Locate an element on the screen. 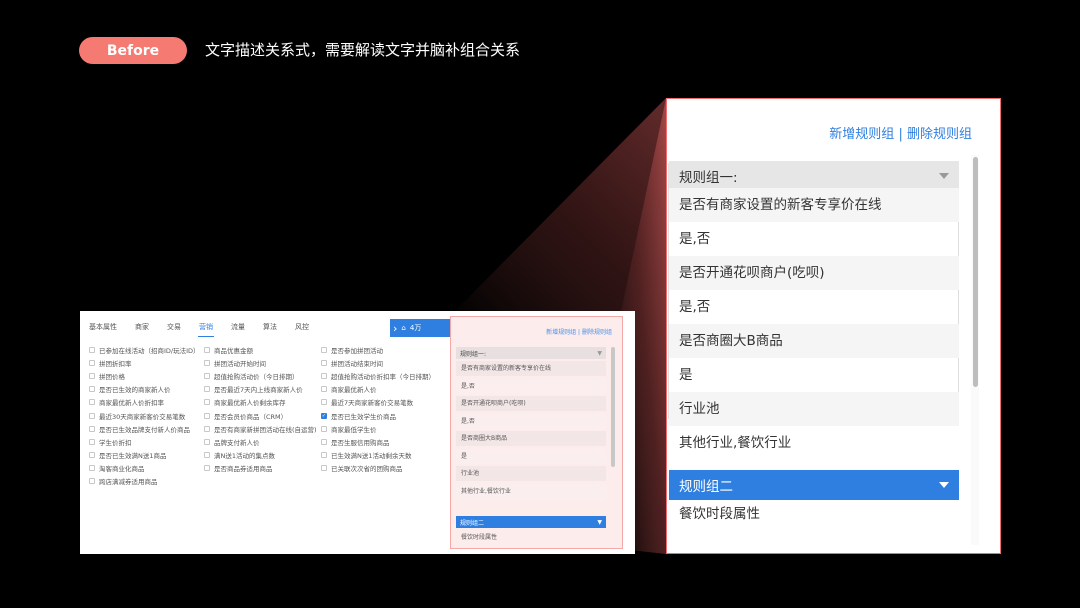  attribute-checkbox-row: 拼团活动开始时间 is located at coordinates (260, 362).